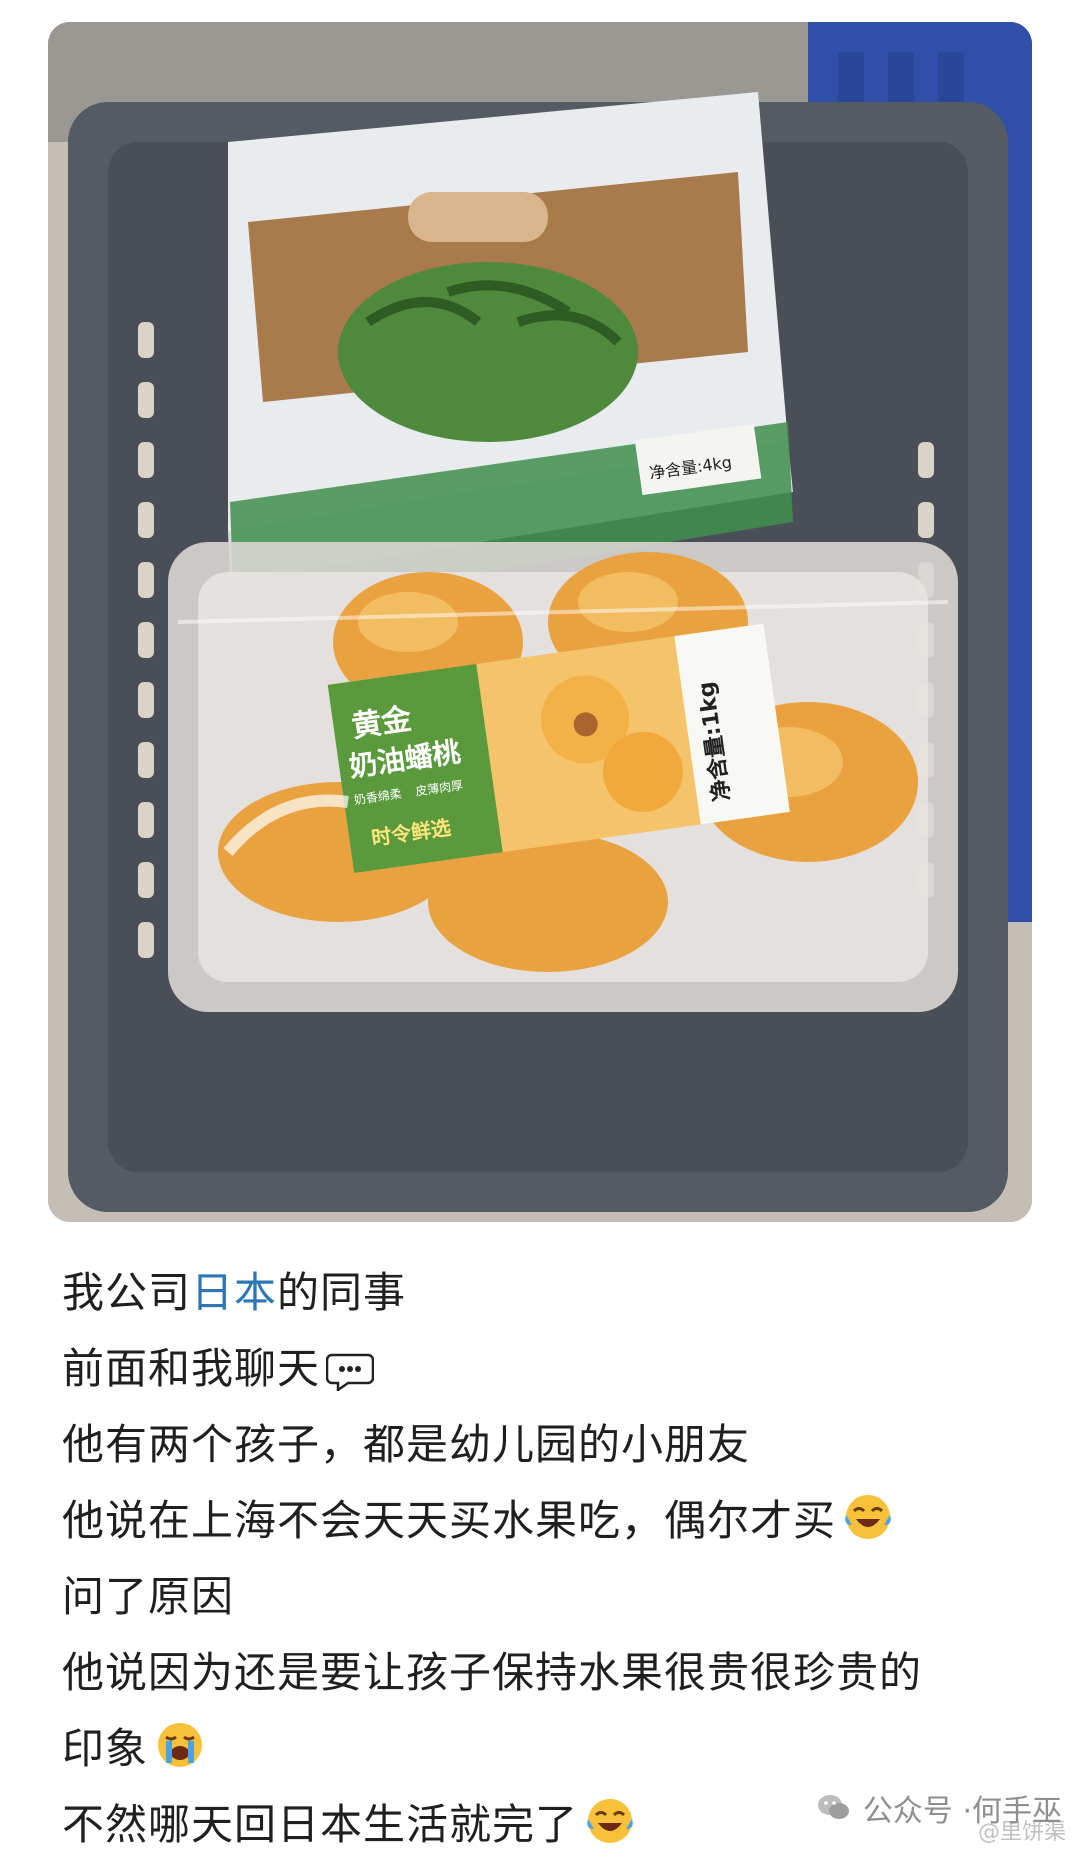 The width and height of the screenshot is (1080, 1871). What do you see at coordinates (234, 1292) in the screenshot?
I see `link-japan: 日本` at bounding box center [234, 1292].